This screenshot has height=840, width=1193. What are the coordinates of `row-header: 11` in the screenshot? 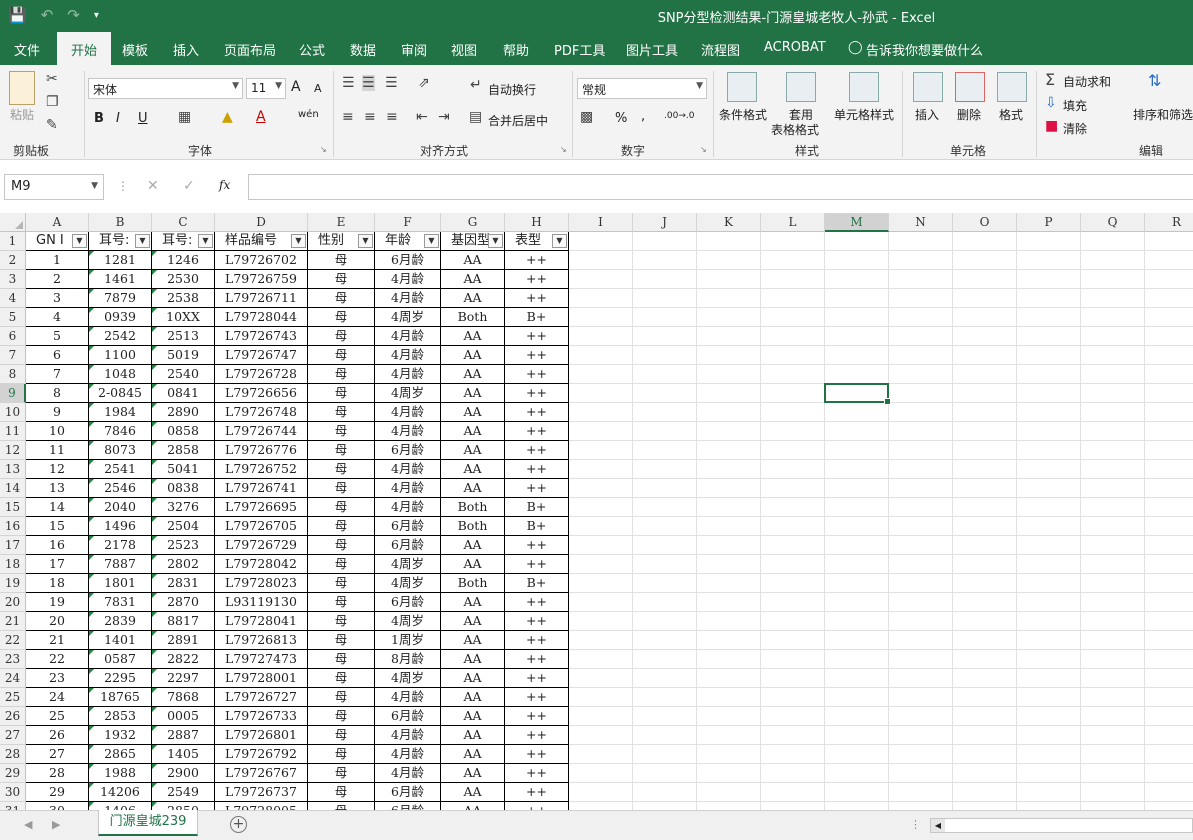 It's located at (13, 431).